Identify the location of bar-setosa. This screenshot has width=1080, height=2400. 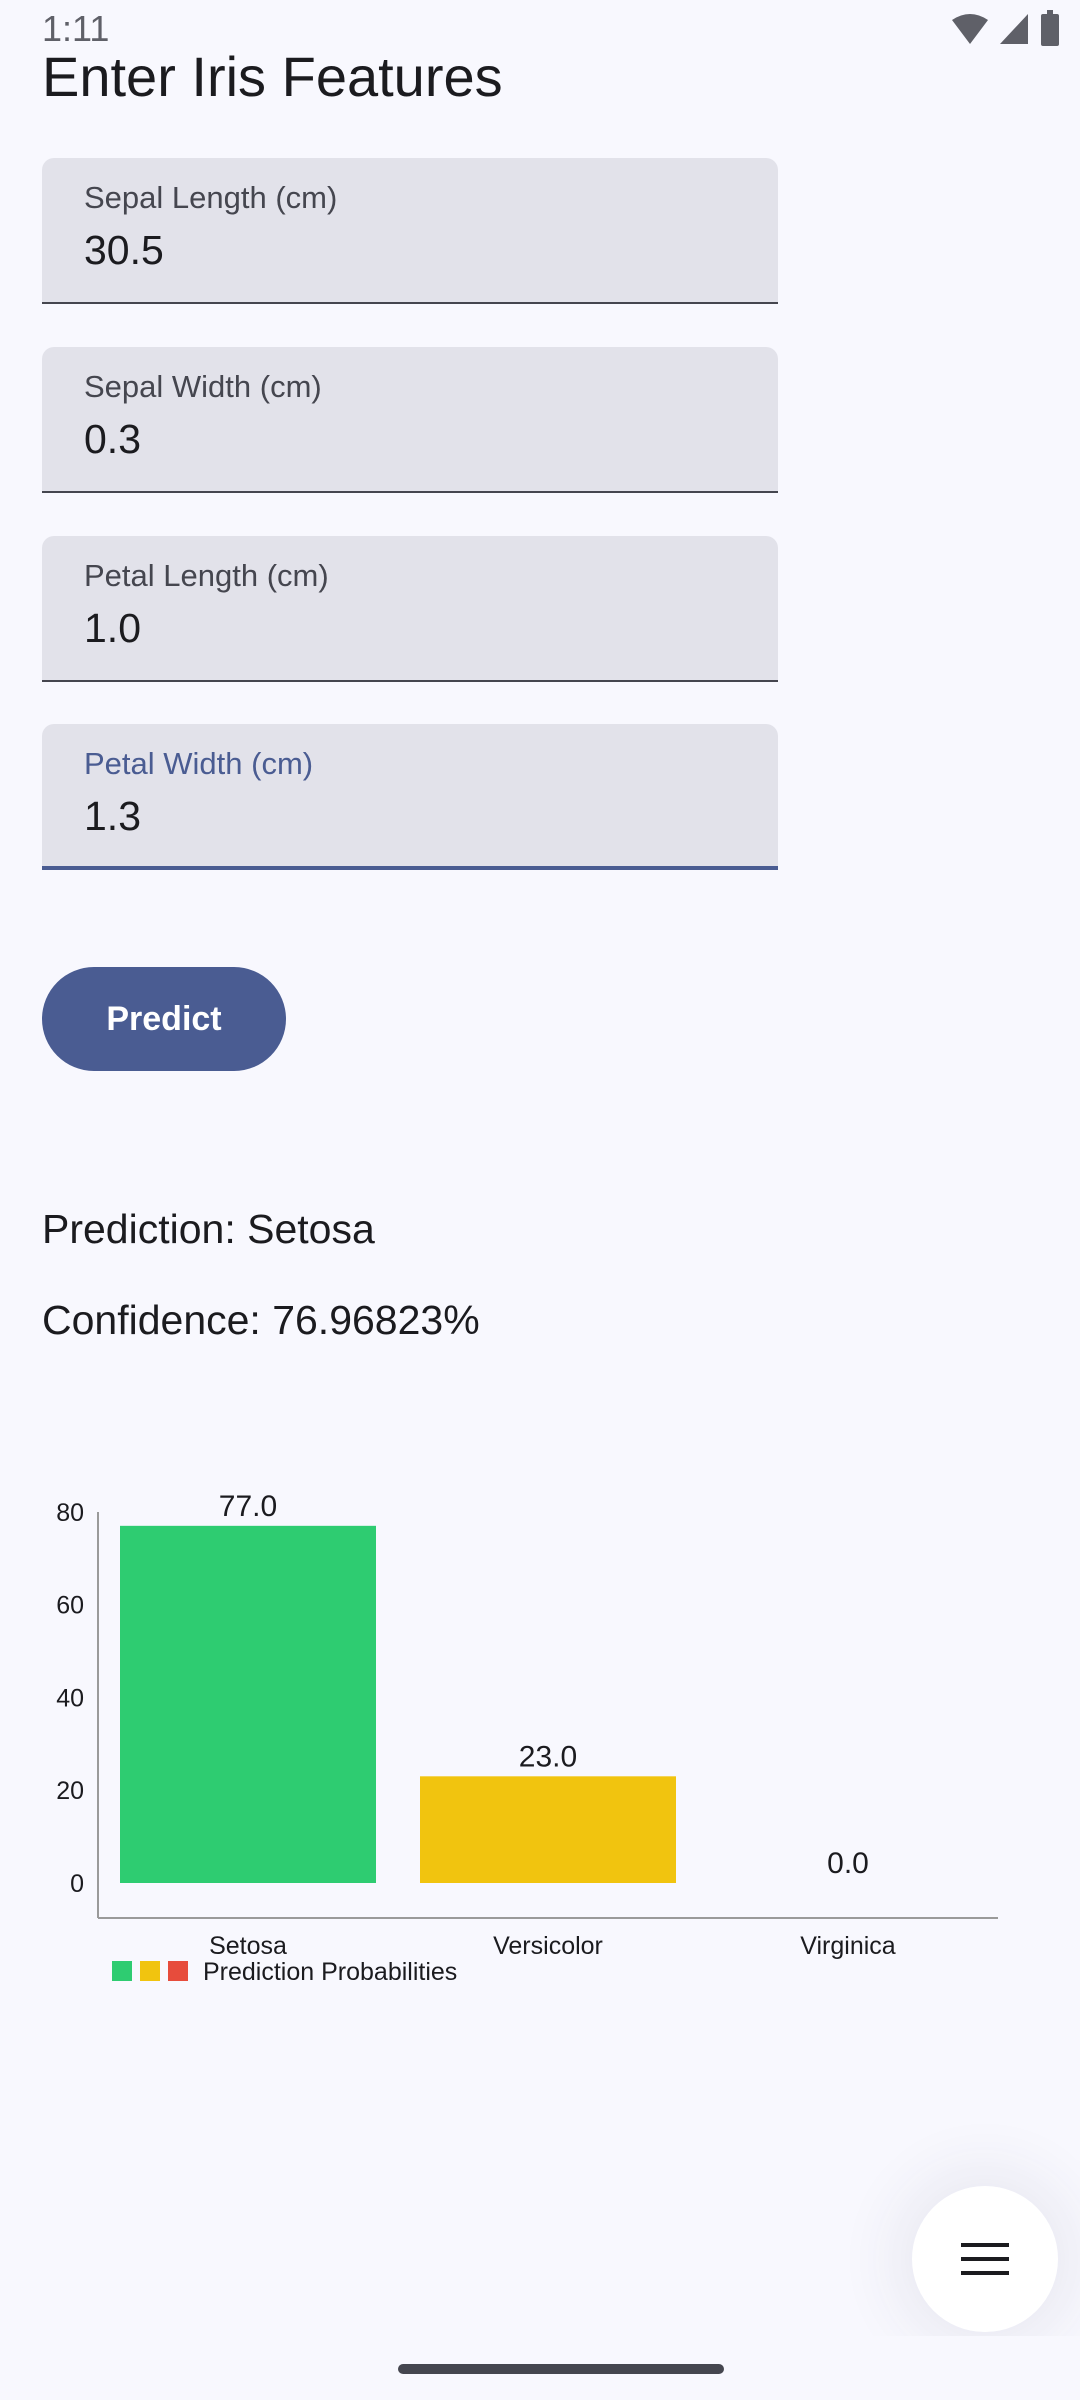
(248, 1704).